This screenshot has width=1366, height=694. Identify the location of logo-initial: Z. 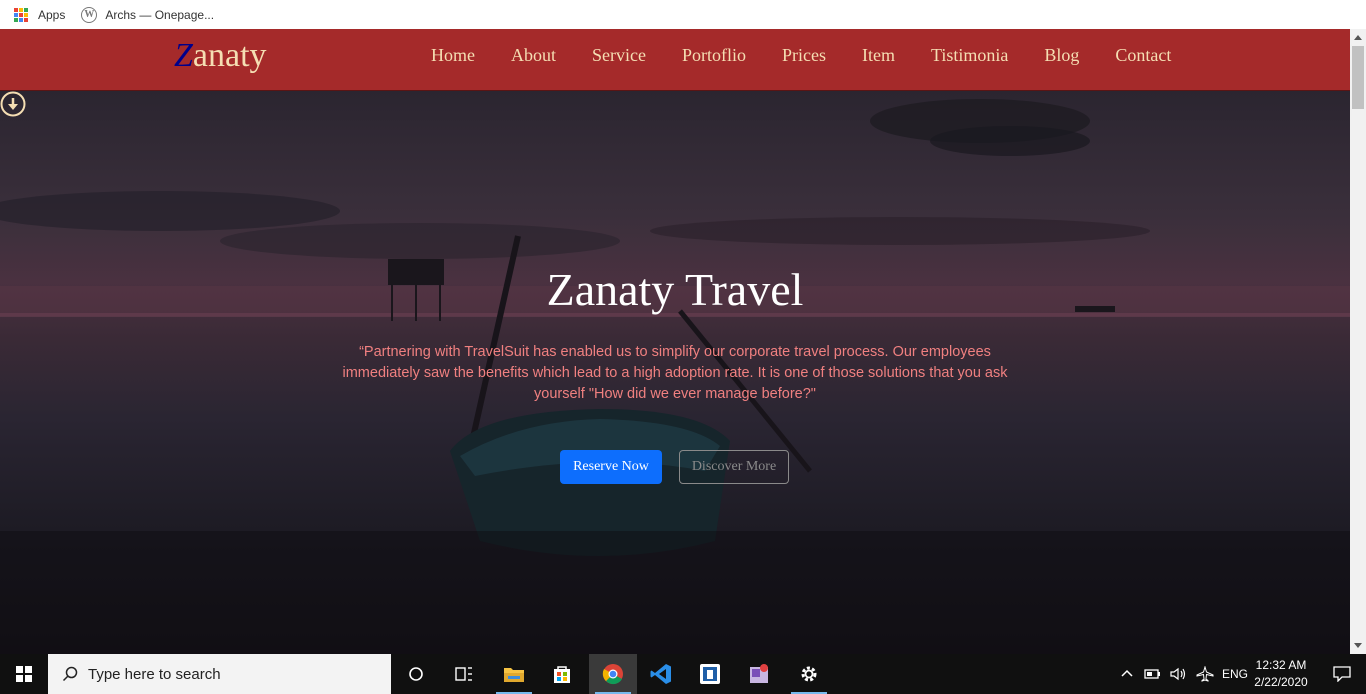
(183, 55).